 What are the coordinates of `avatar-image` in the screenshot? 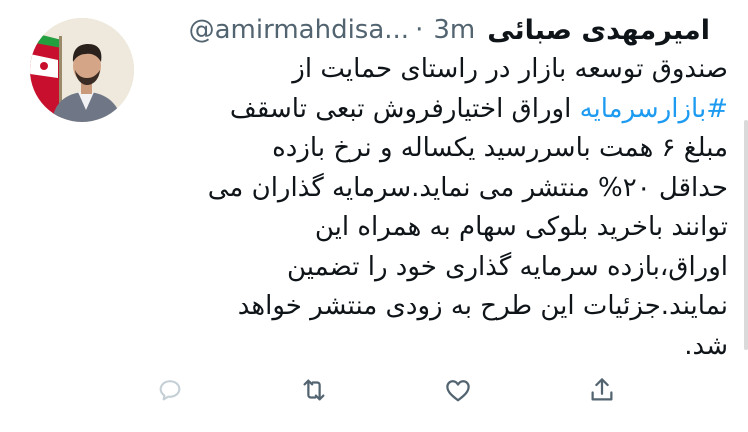 It's located at (82, 70).